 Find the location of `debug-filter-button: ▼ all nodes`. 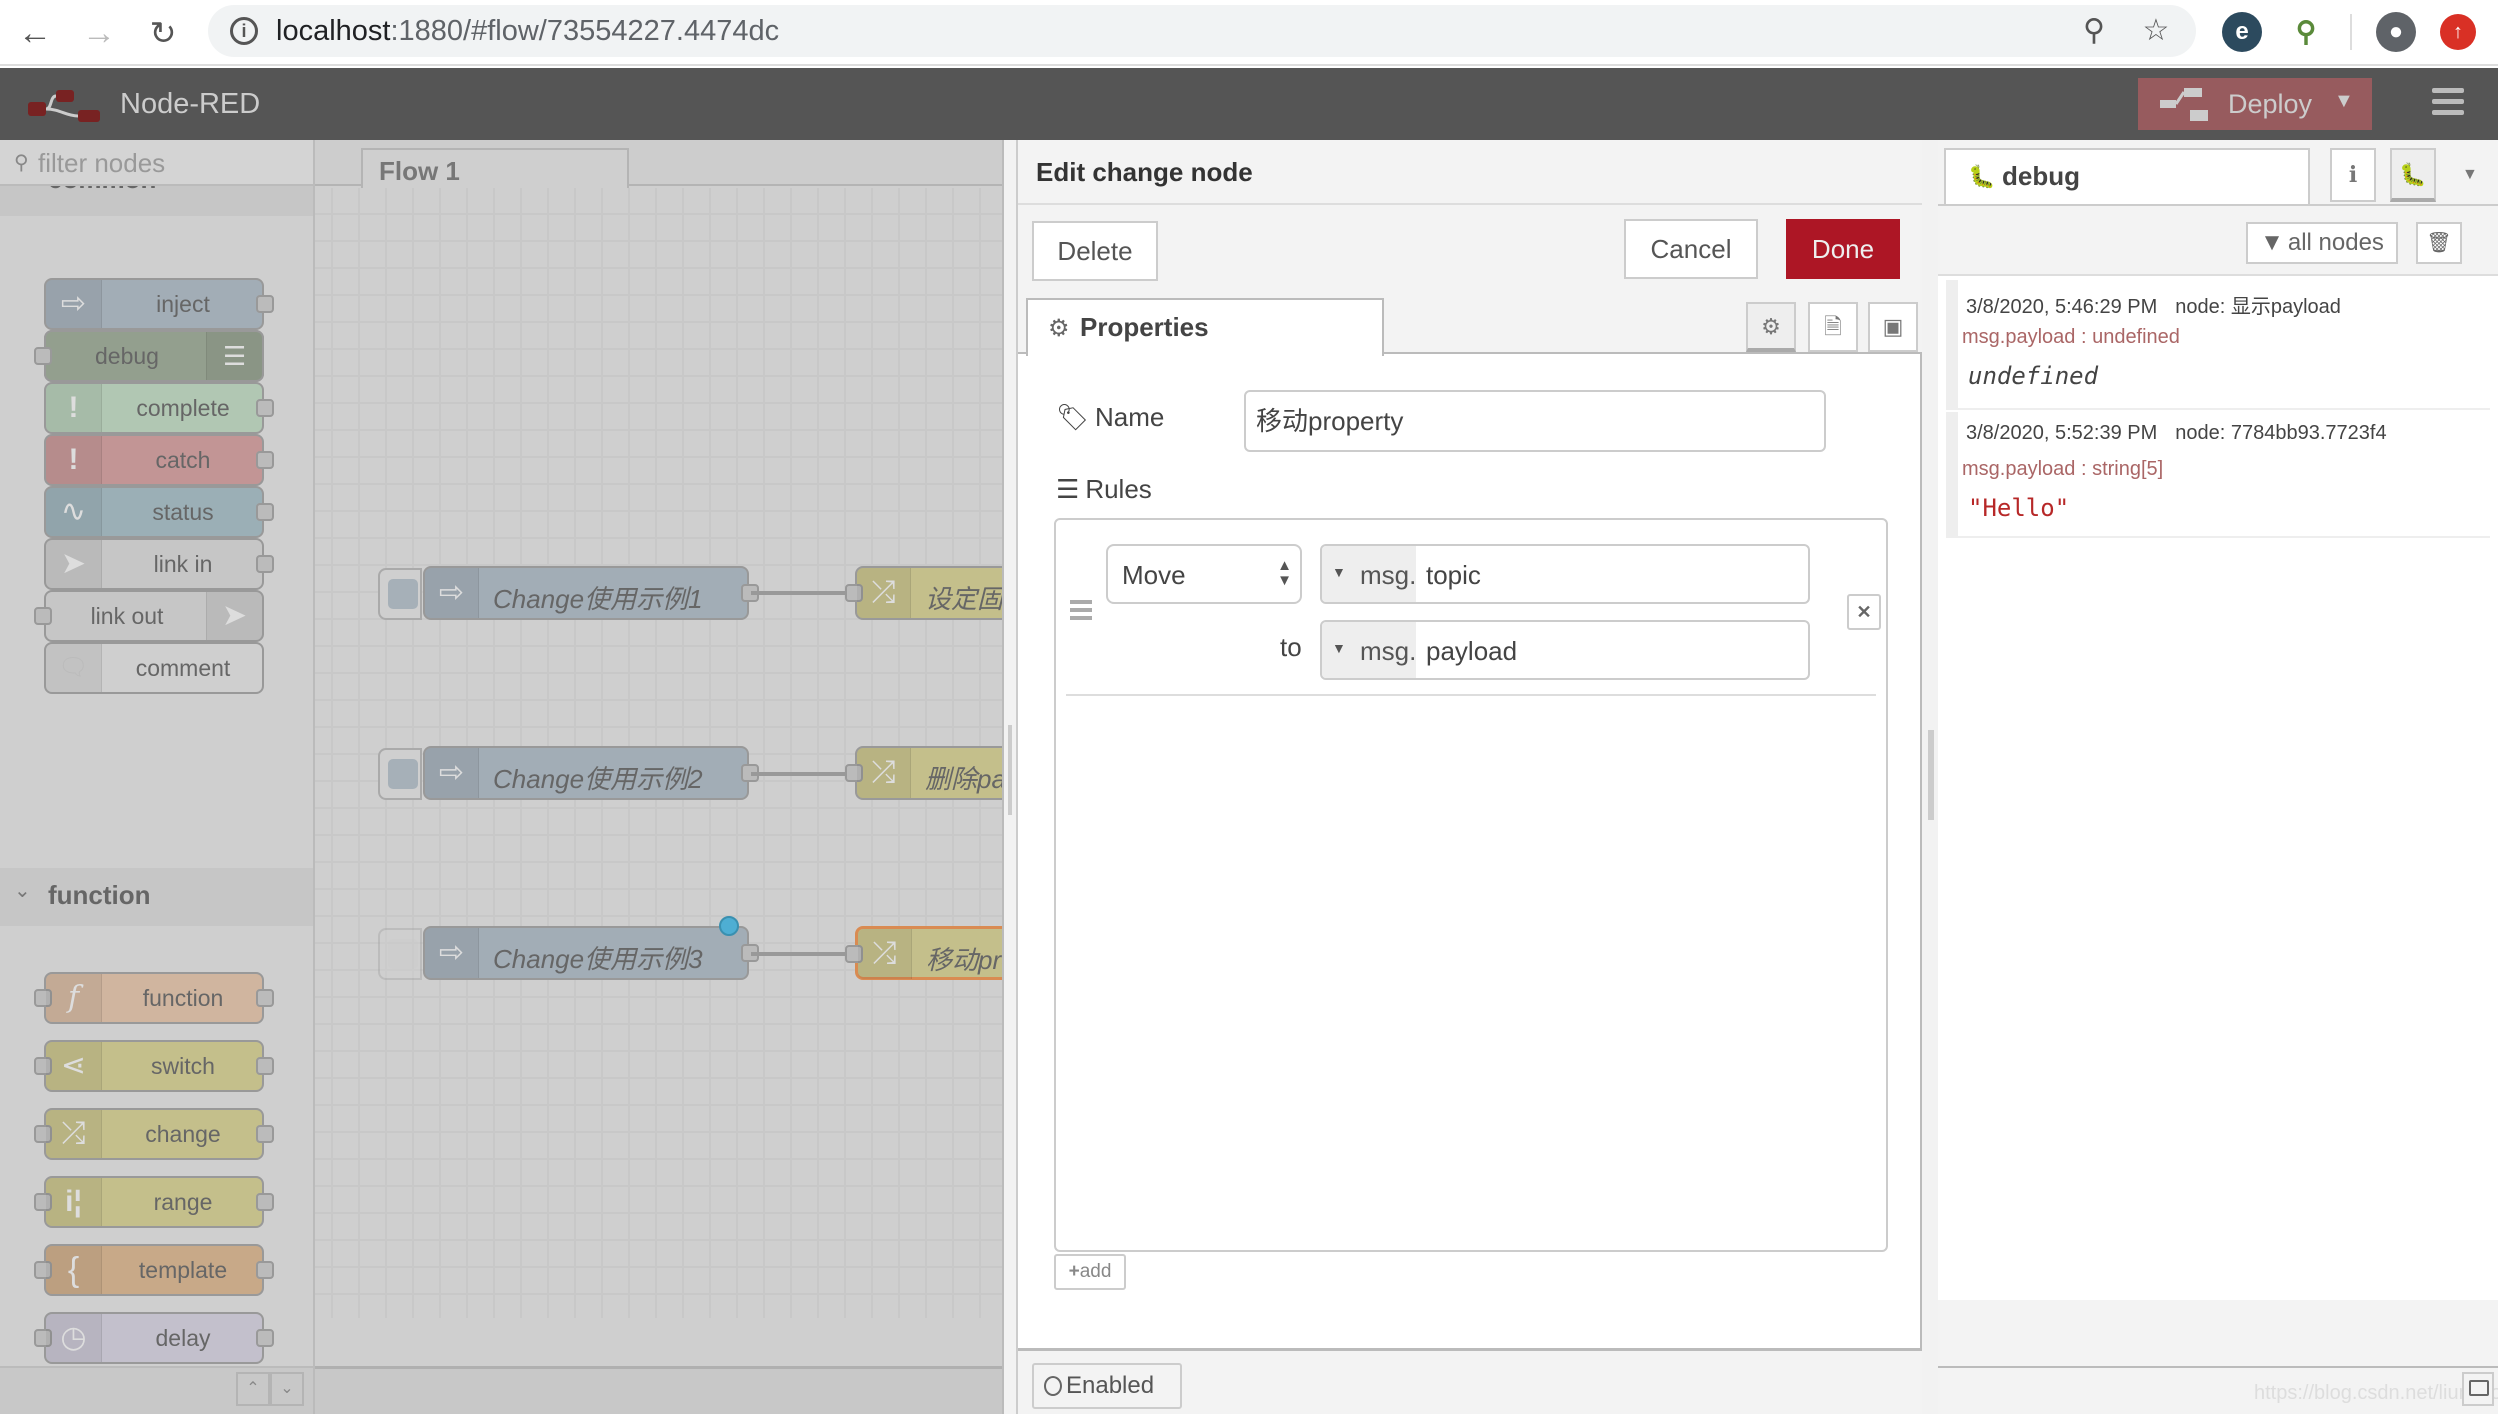

debug-filter-button: ▼ all nodes is located at coordinates (2322, 243).